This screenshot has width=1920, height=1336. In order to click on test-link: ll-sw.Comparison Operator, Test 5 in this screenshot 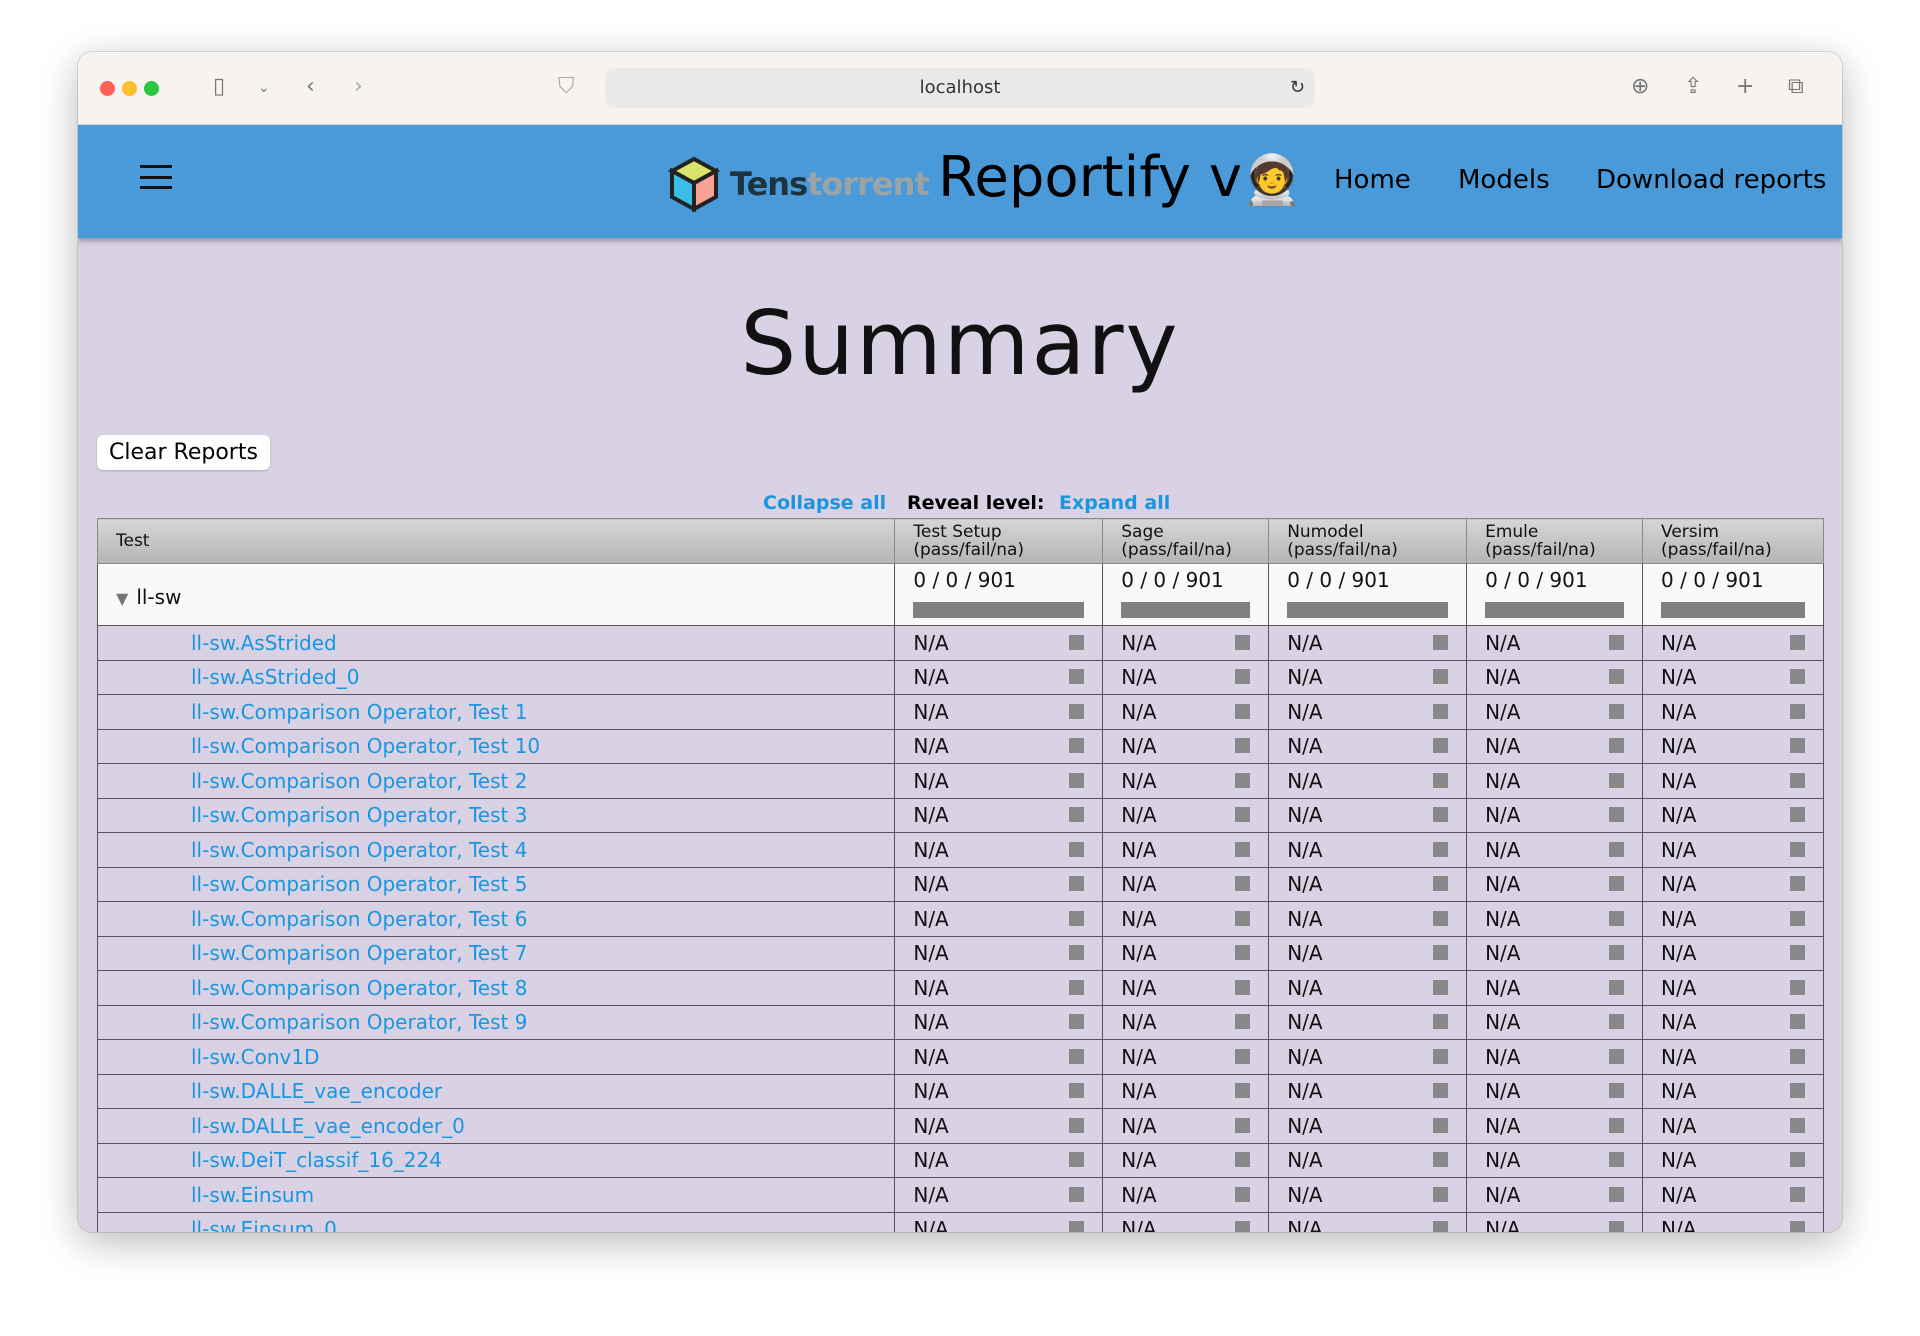, I will do `click(321, 884)`.